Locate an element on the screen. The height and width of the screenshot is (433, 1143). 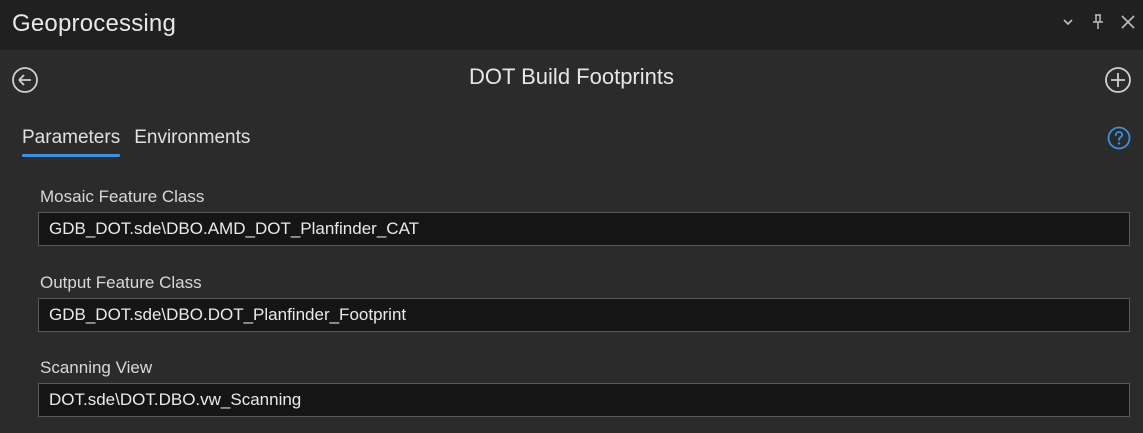
pane-title: Geoprocessing is located at coordinates (94, 23).